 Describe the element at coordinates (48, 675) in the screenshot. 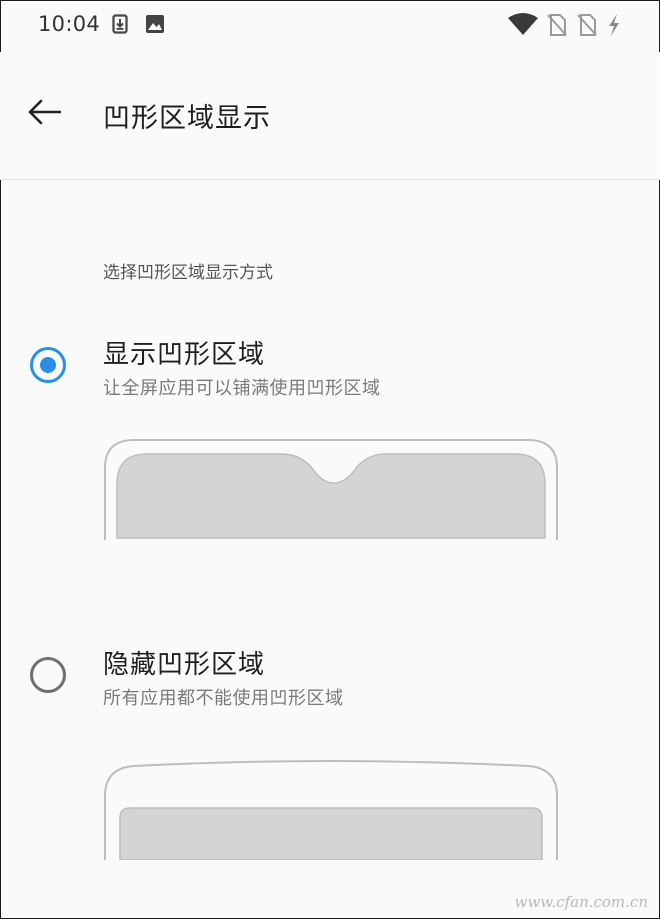

I see `radio-button-unchecked` at that location.